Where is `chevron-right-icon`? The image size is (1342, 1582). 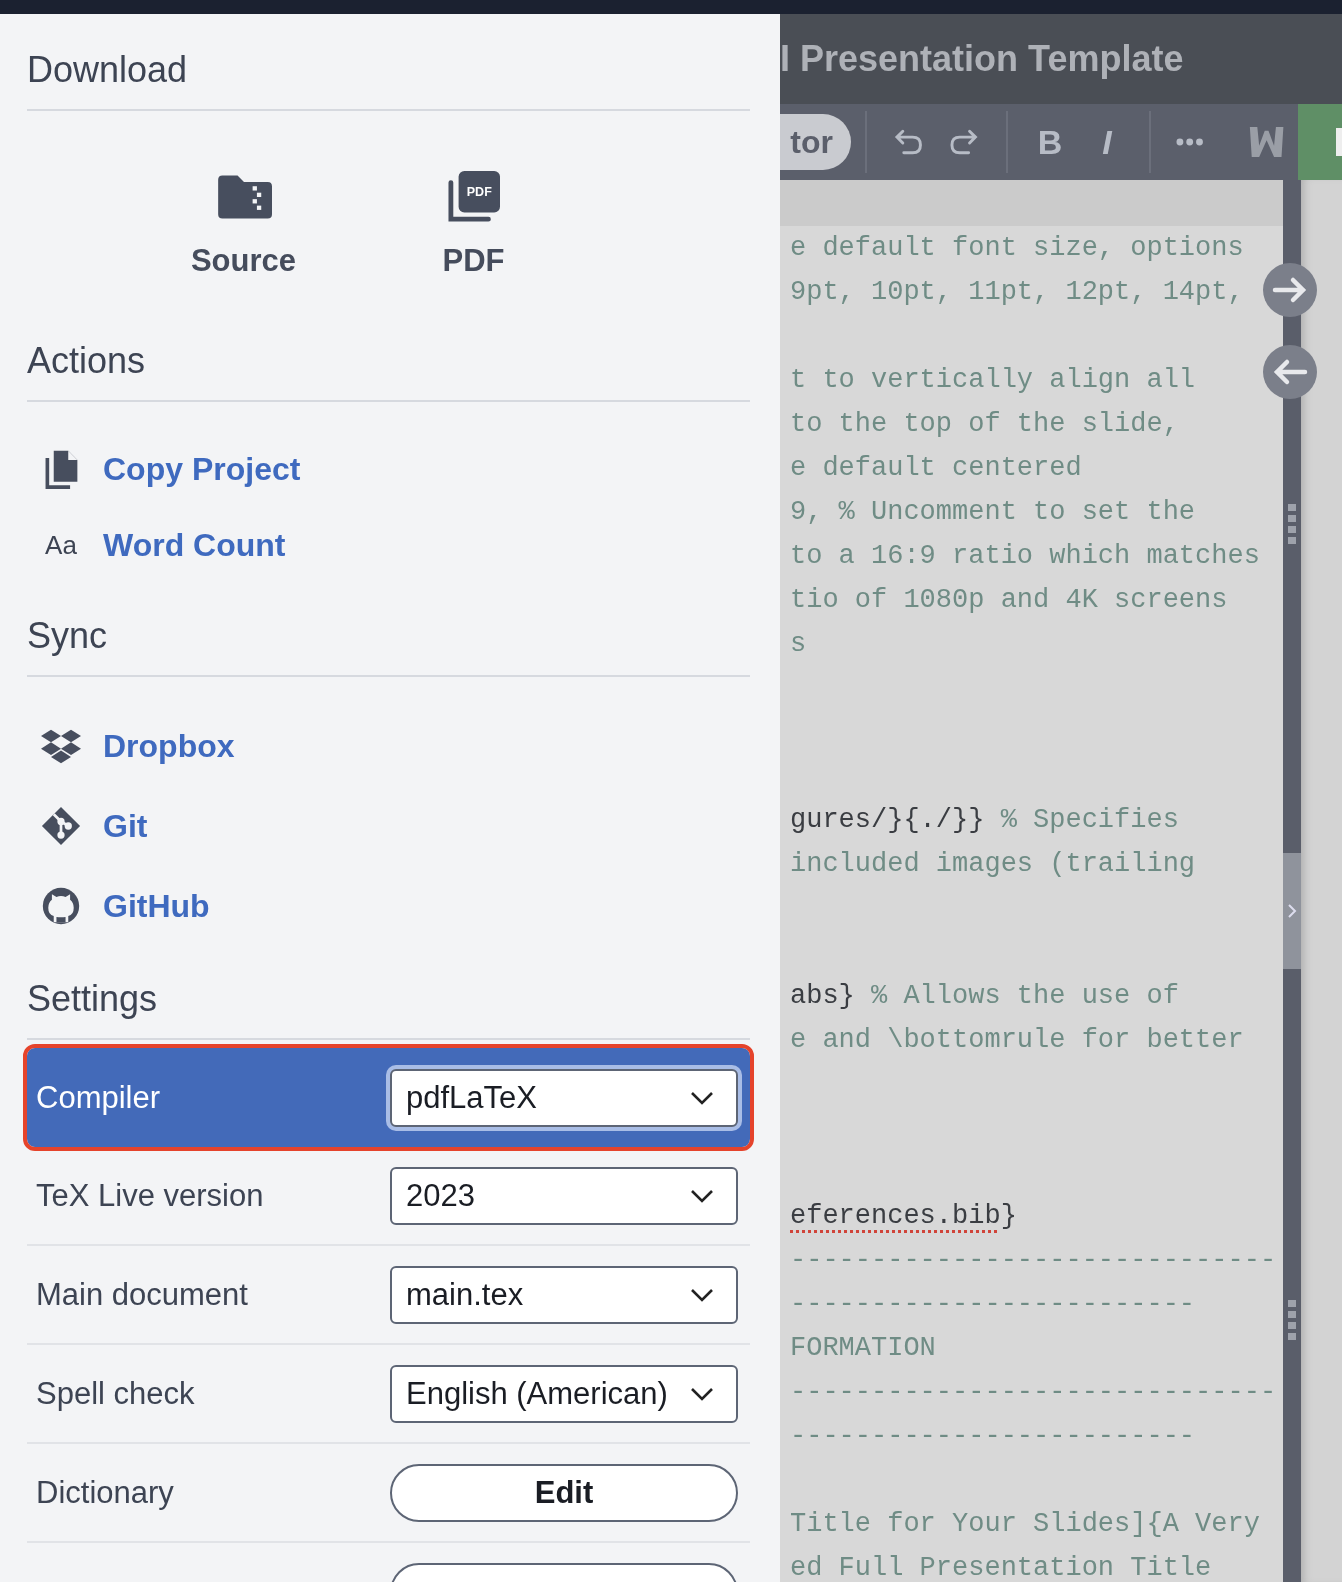 chevron-right-icon is located at coordinates (1292, 911).